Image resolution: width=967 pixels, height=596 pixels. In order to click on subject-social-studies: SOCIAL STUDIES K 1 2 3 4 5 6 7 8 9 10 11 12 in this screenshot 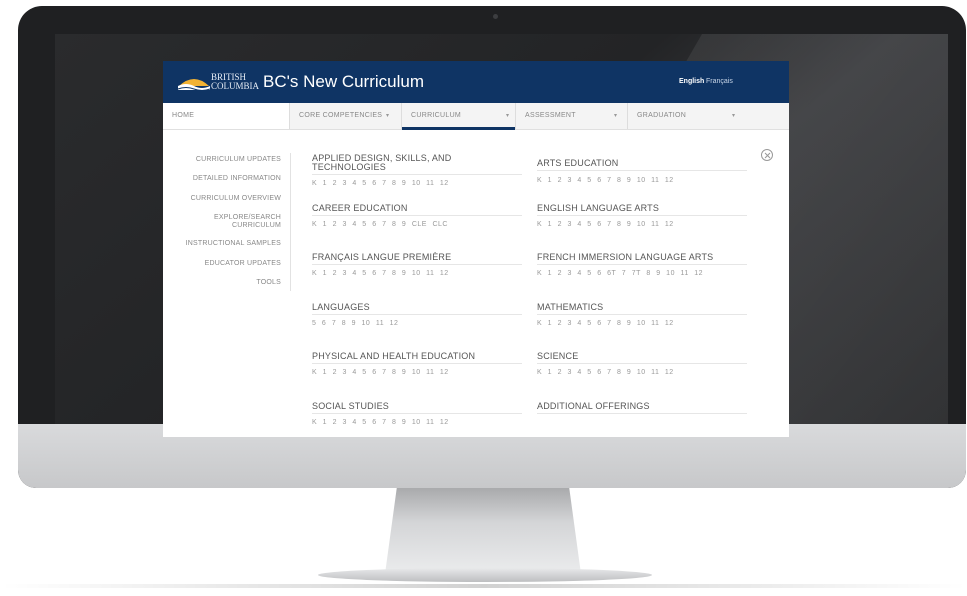, I will do `click(417, 414)`.